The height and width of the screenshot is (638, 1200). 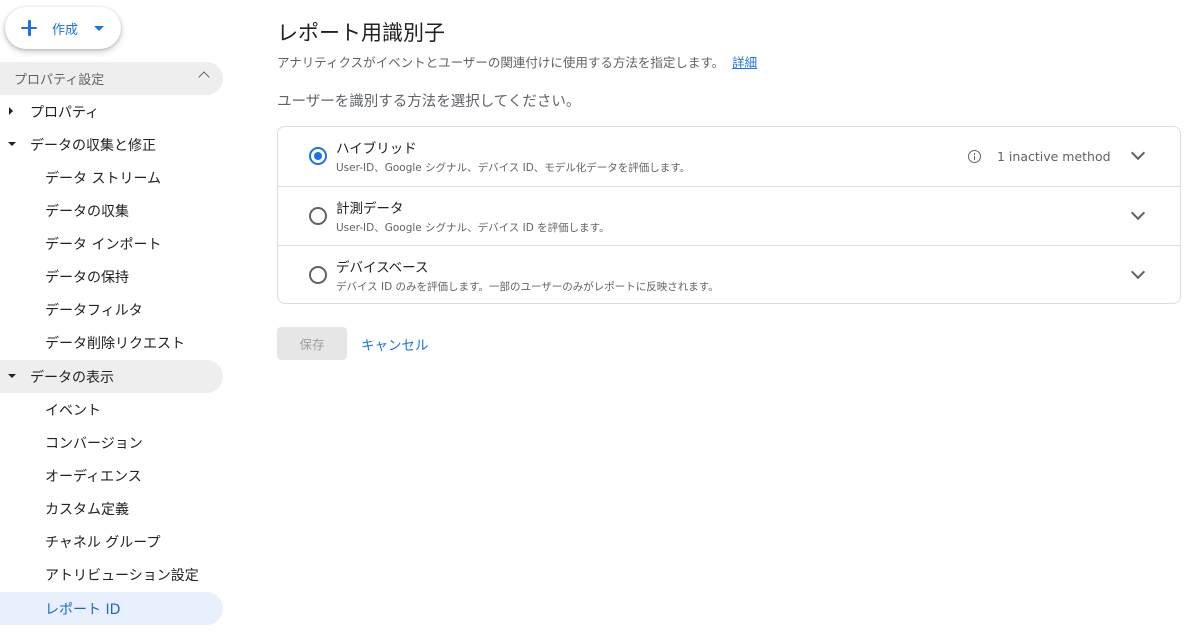 I want to click on sidebar-item-label: データの表示, so click(x=72, y=377).